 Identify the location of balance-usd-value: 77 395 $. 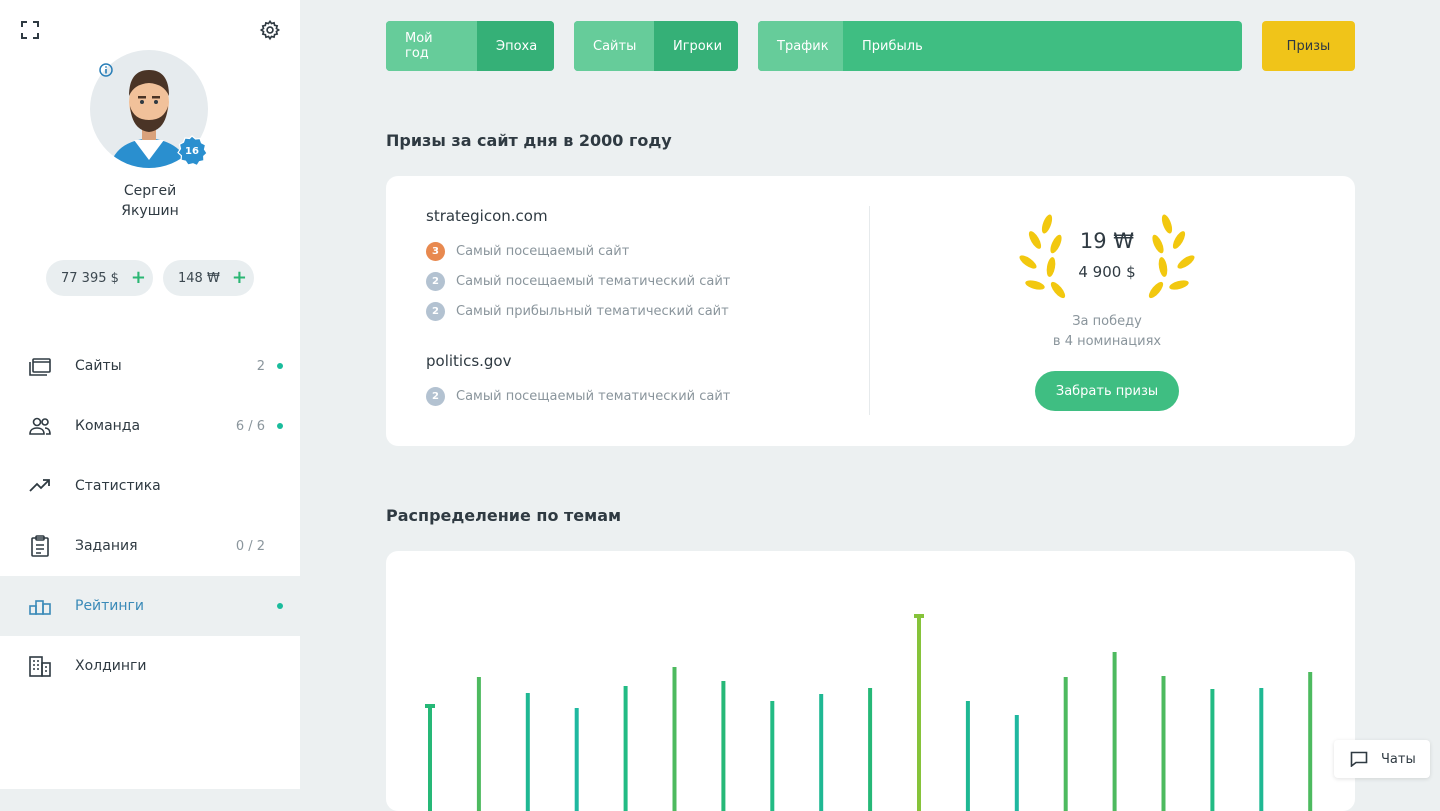
(90, 278).